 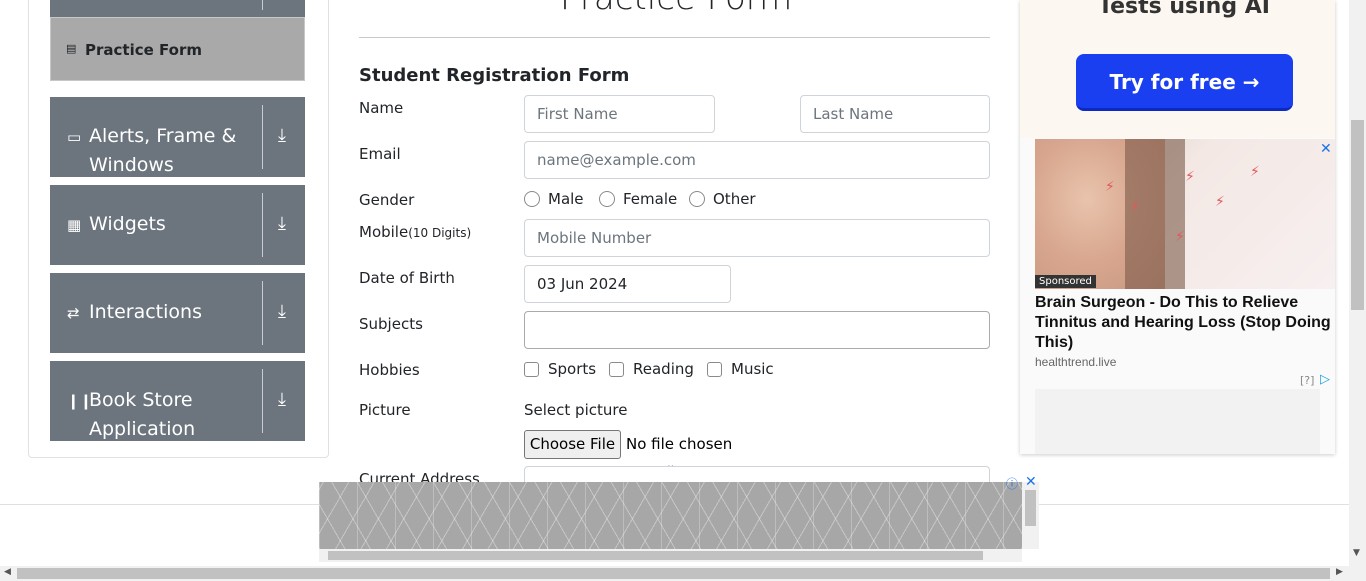 I want to click on sidebar-item-practice-form: ▤ Practice Form, so click(x=177, y=49).